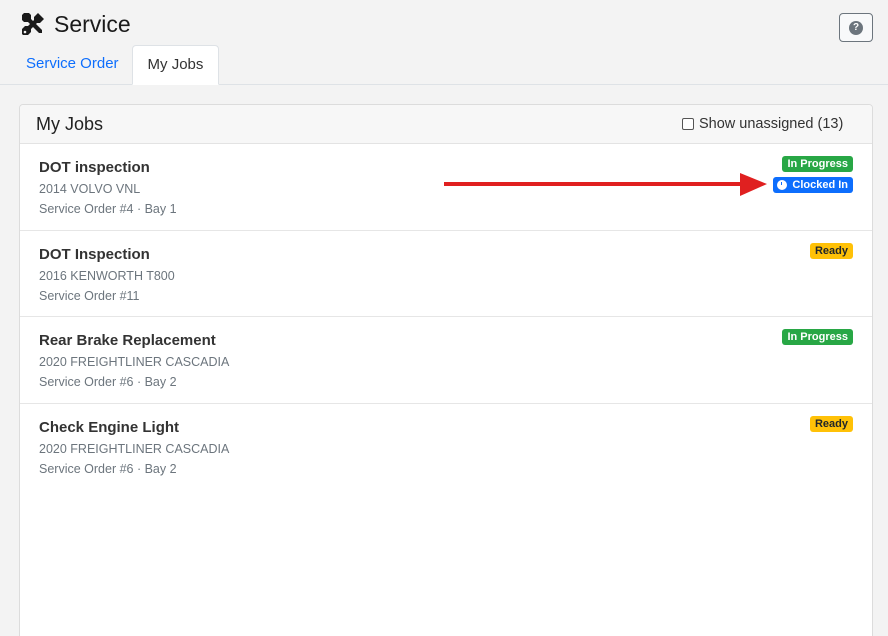 This screenshot has height=636, width=888. I want to click on job-vehicle: 2014 VOLVO VNL, so click(90, 189).